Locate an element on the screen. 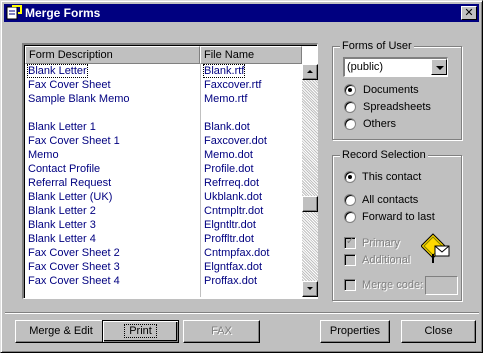  list-item-filename: Memo.dot is located at coordinates (251, 155).